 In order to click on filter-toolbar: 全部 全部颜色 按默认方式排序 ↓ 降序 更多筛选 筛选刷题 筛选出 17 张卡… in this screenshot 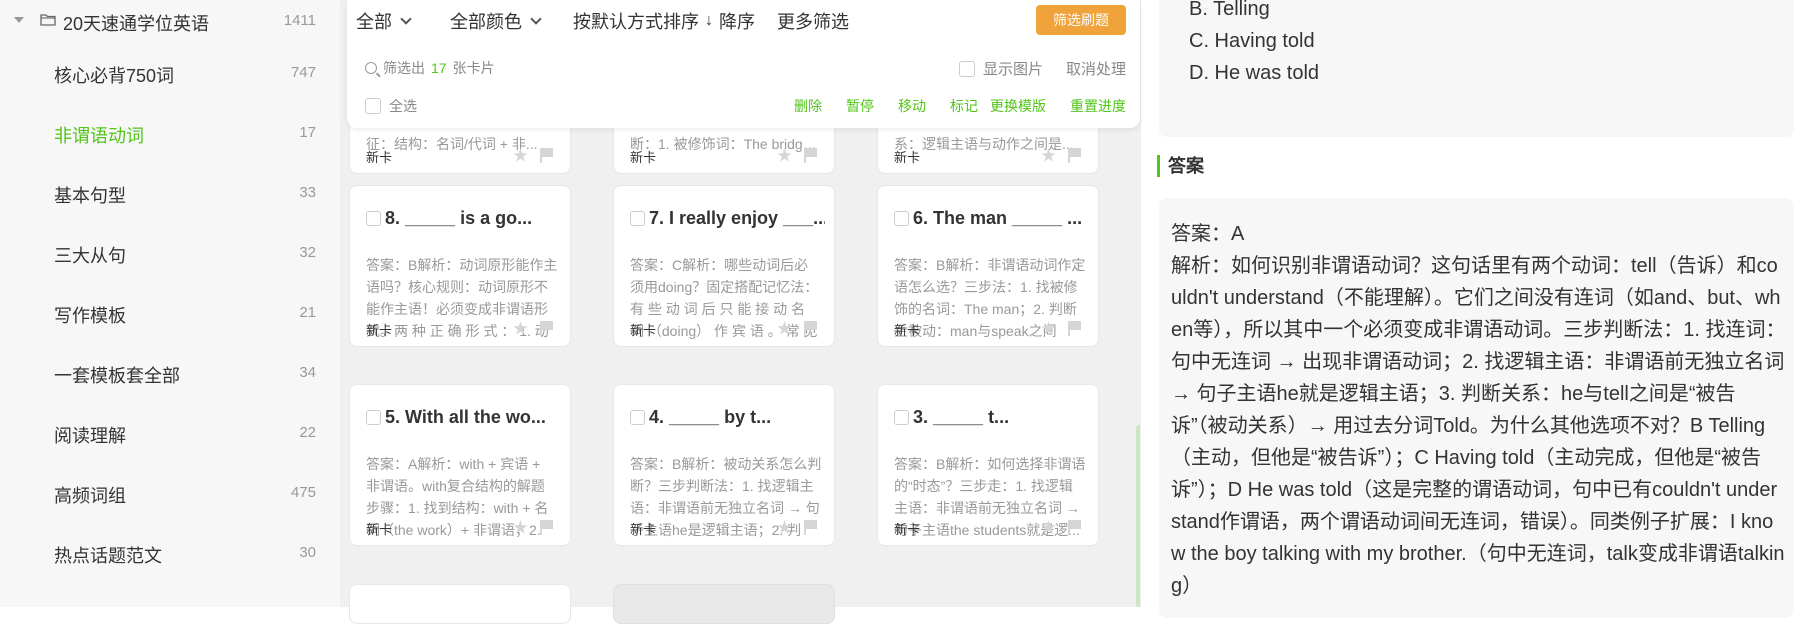, I will do `click(743, 64)`.